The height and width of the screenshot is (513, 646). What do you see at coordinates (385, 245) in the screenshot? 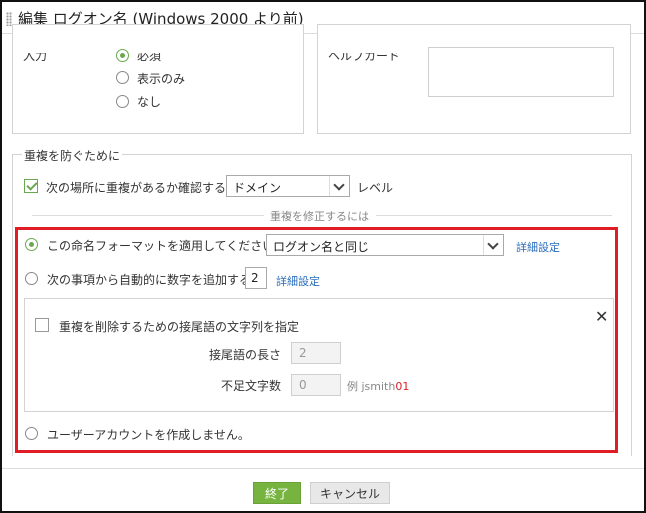
I see `format-select: ログオン名と同じ` at bounding box center [385, 245].